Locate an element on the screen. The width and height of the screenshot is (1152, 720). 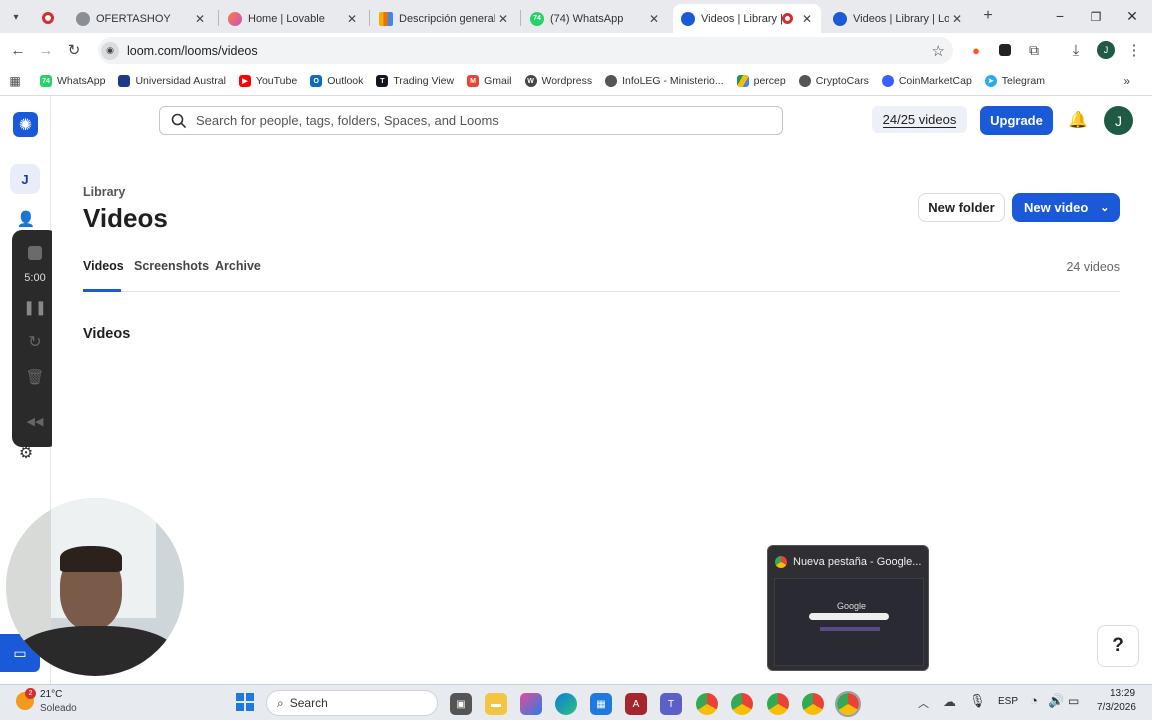
clock-time: 13:29 is located at coordinates (1122, 693).